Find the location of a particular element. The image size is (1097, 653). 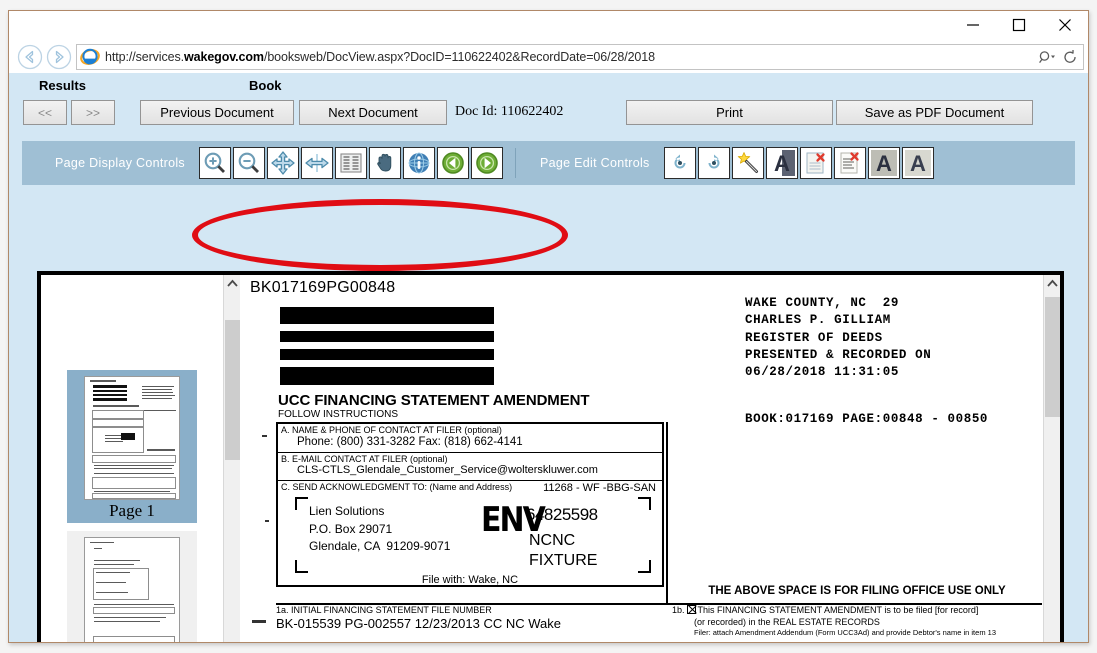

form-field-c-reference: 11268 - WF -BBG-SAN is located at coordinates (599, 487).